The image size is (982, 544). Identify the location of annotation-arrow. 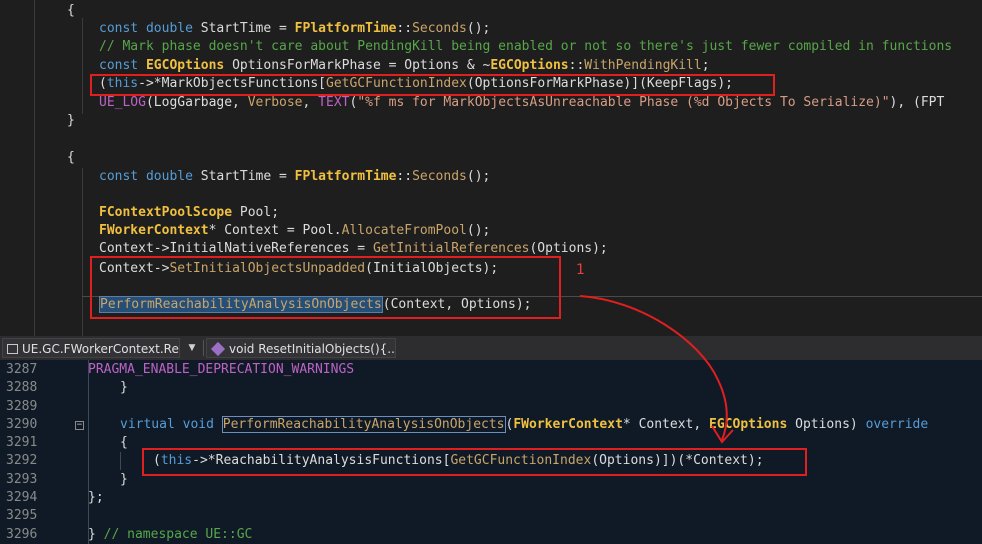
(656, 369).